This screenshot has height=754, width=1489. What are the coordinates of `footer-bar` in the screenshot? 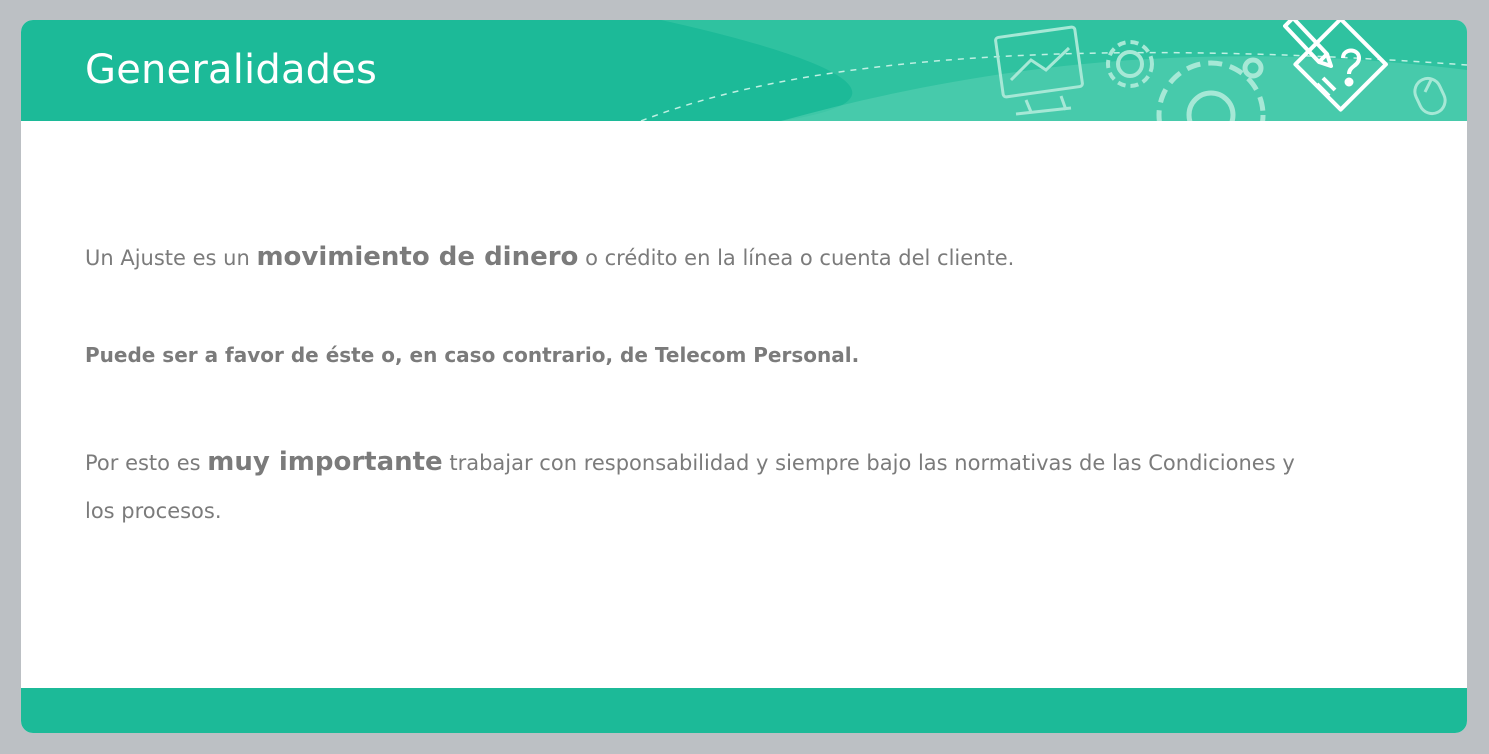 It's located at (744, 710).